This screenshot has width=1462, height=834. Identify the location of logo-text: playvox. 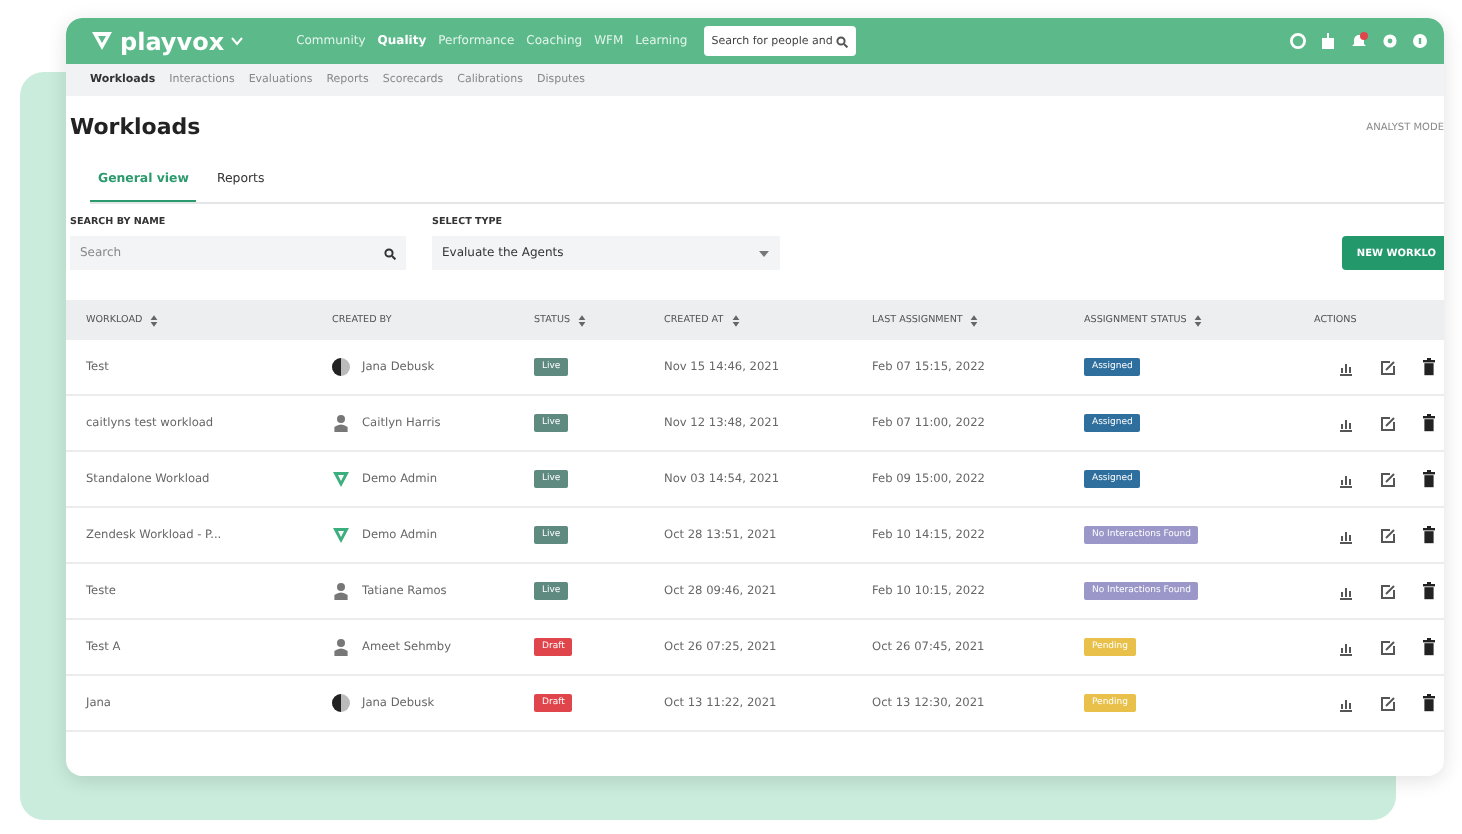
(172, 41).